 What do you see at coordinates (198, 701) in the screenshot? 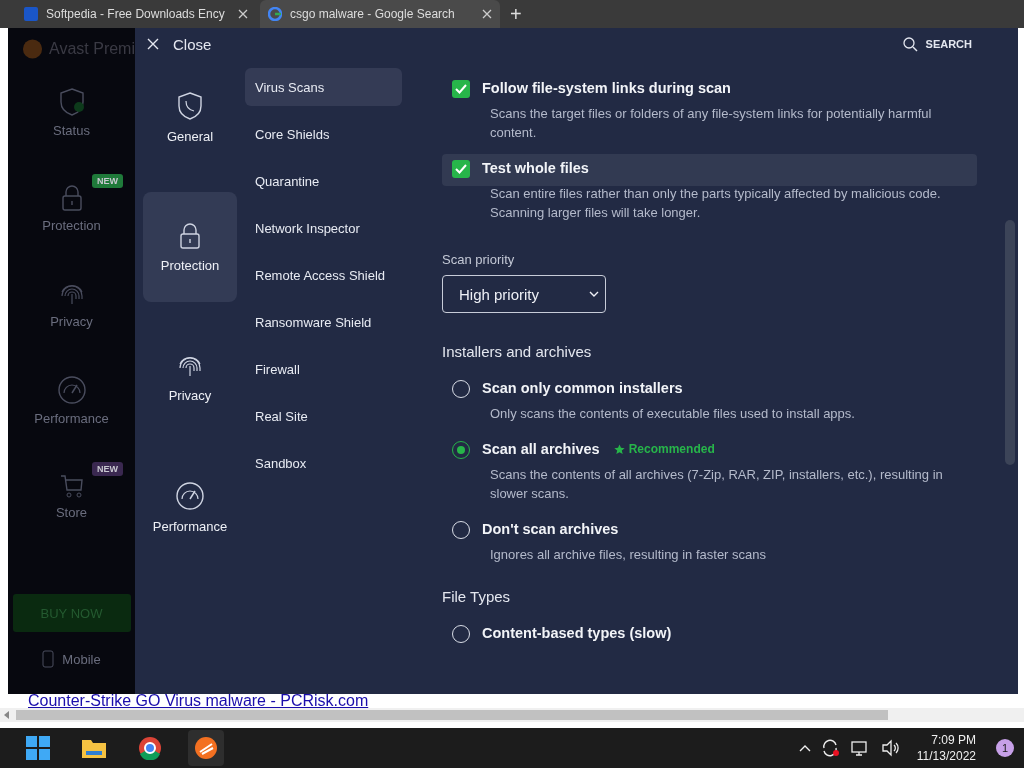
I see `search-result-link: Counter-Strike GO Virus malware - PCRisk.com` at bounding box center [198, 701].